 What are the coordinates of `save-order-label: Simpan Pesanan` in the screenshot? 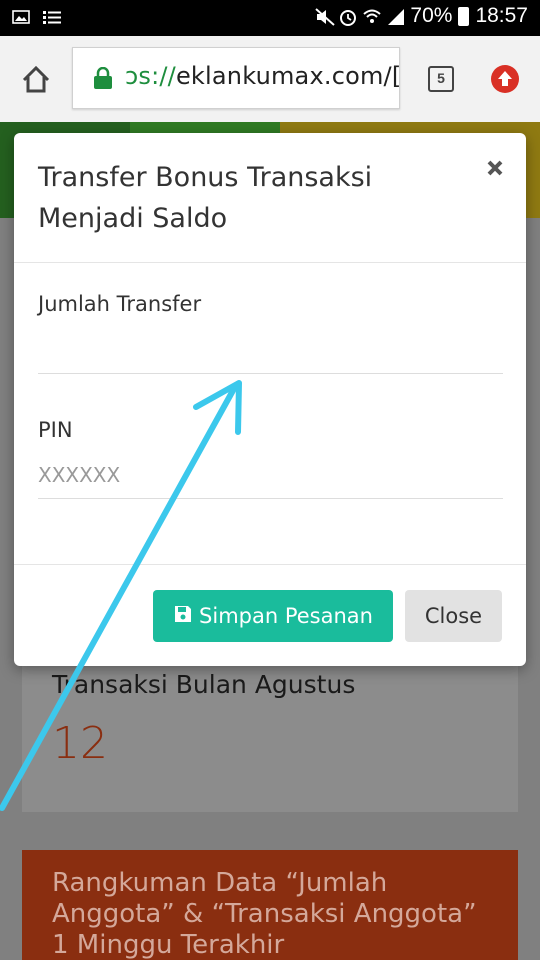 It's located at (286, 616).